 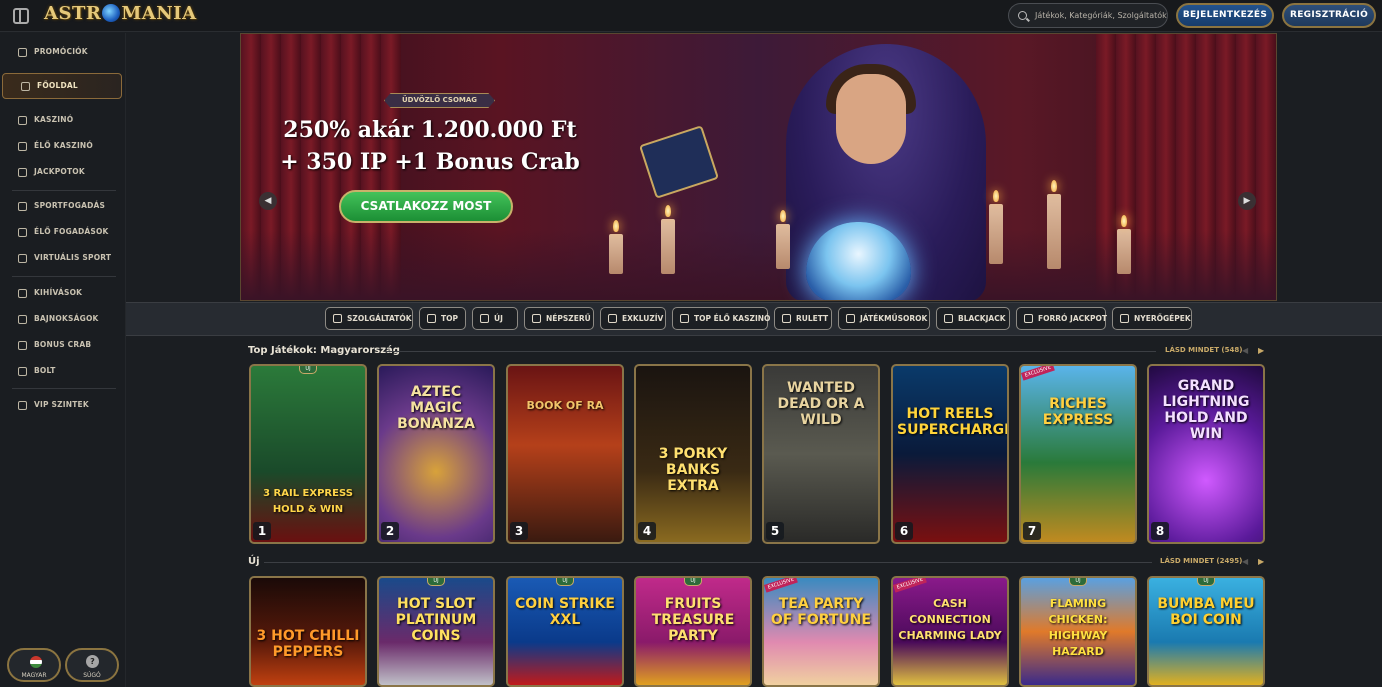 I want to click on game-rank: 6, so click(x=904, y=531).